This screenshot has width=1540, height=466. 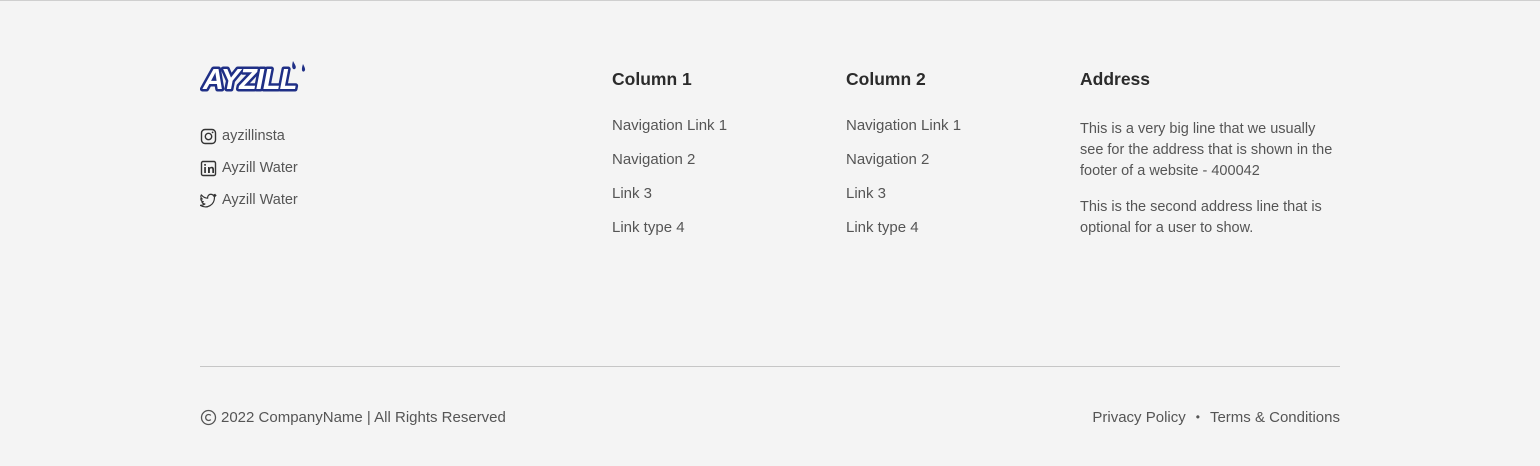 What do you see at coordinates (208, 168) in the screenshot?
I see `linkedin-icon` at bounding box center [208, 168].